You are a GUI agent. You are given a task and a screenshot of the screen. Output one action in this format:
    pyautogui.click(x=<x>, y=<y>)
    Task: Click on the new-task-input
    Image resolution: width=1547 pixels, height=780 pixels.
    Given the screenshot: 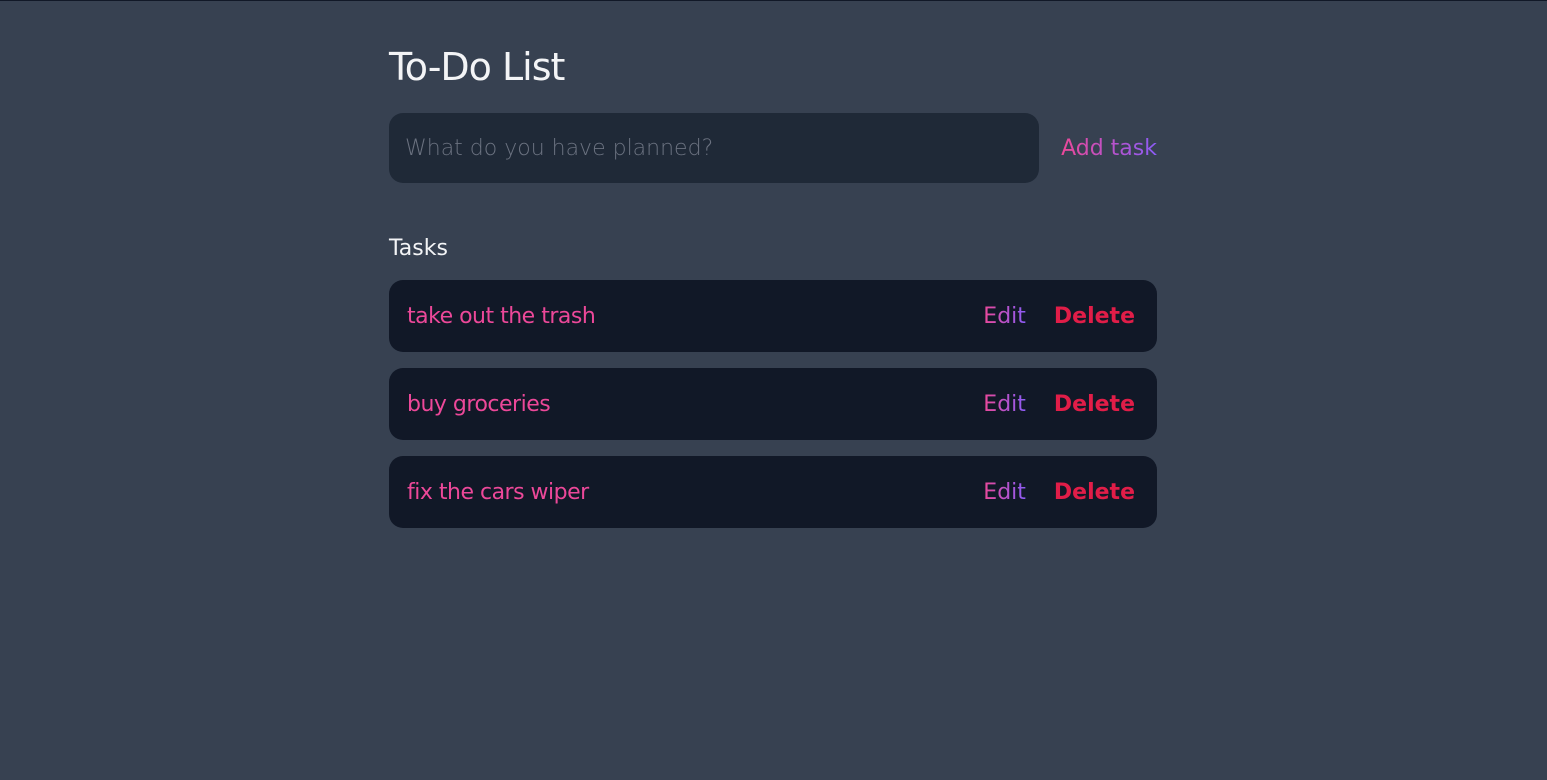 What is the action you would take?
    pyautogui.click(x=714, y=148)
    